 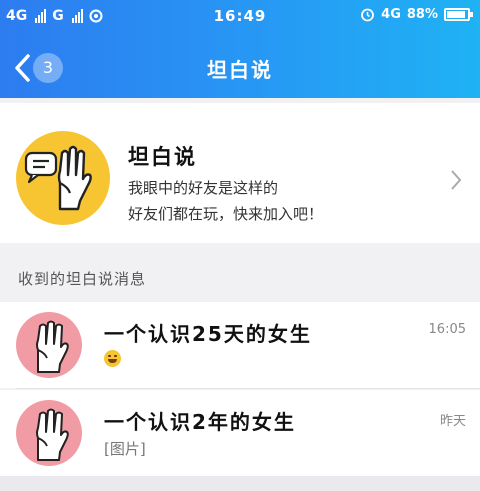 I want to click on status-right: 4G 88%, so click(x=416, y=14).